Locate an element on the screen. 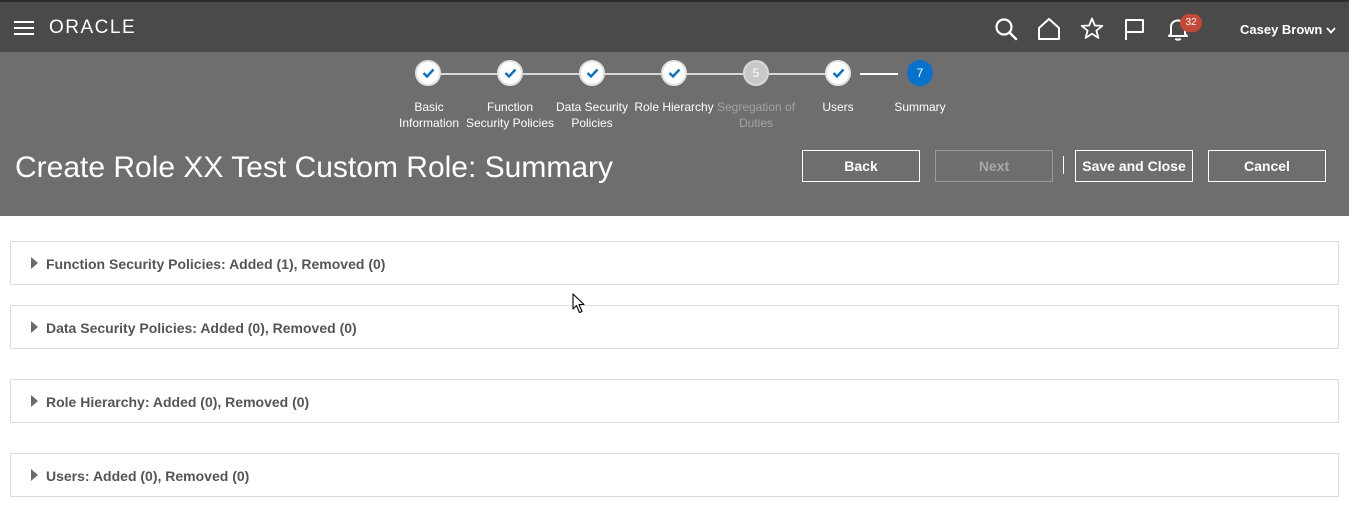 The image size is (1349, 513). section-role-hierarchy: Role Hierarchy: Added (0), Removed (0) is located at coordinates (674, 401).